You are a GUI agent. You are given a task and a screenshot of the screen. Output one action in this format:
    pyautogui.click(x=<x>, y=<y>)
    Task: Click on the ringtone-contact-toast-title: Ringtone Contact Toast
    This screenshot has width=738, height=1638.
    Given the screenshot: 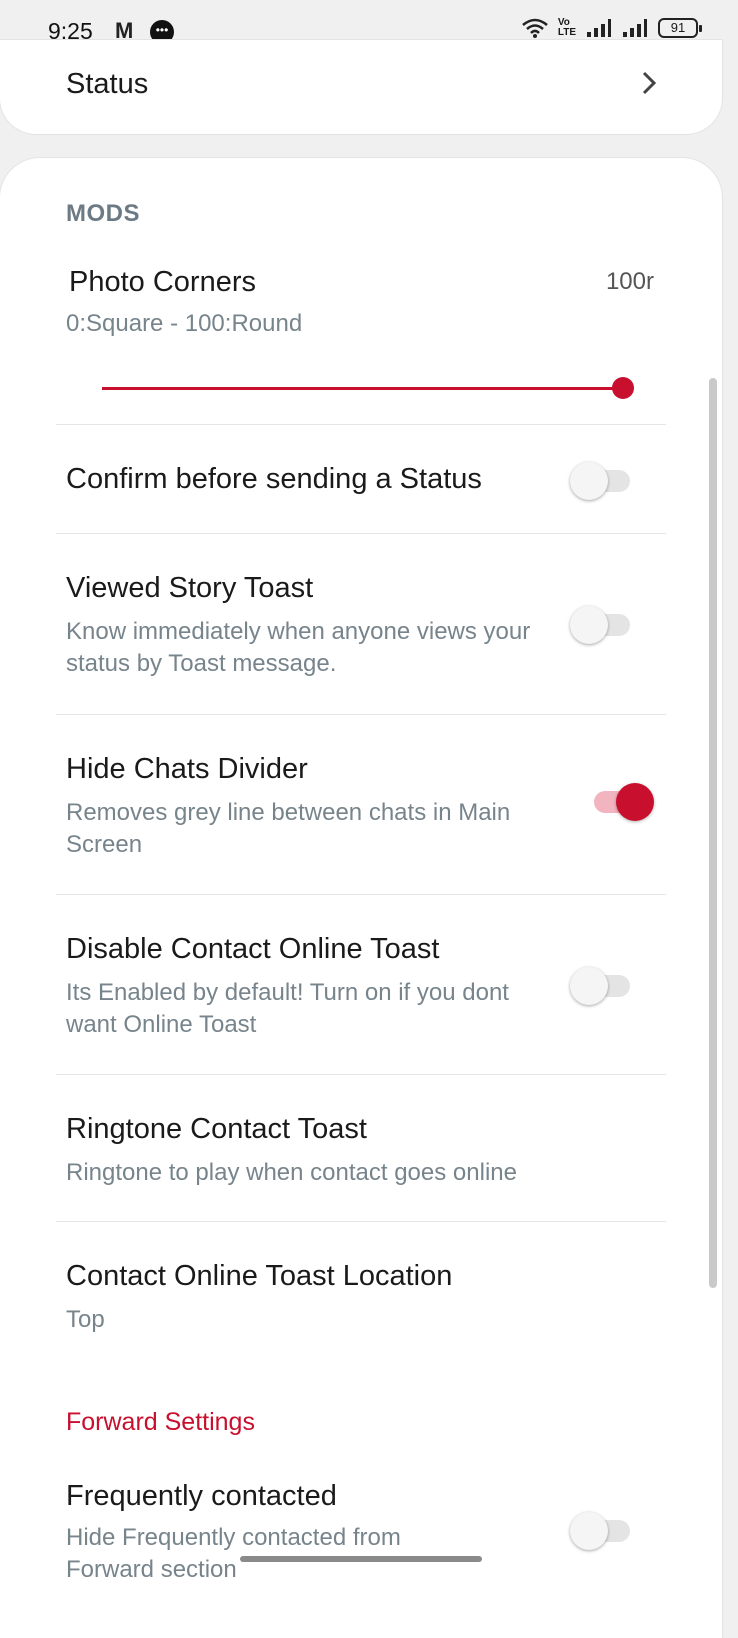 What is the action you would take?
    pyautogui.click(x=216, y=1129)
    